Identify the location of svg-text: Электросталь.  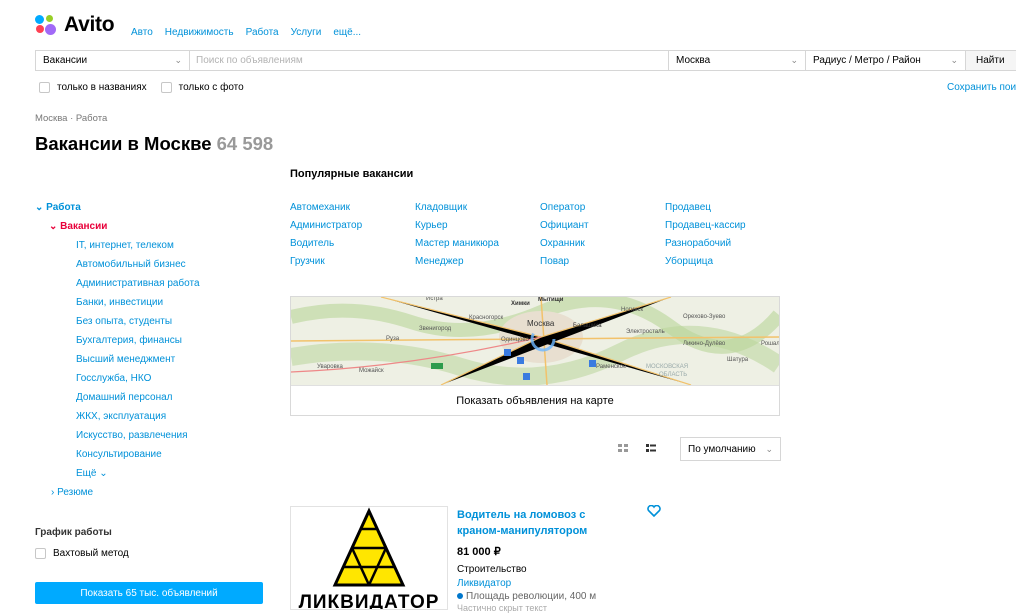
(645, 332).